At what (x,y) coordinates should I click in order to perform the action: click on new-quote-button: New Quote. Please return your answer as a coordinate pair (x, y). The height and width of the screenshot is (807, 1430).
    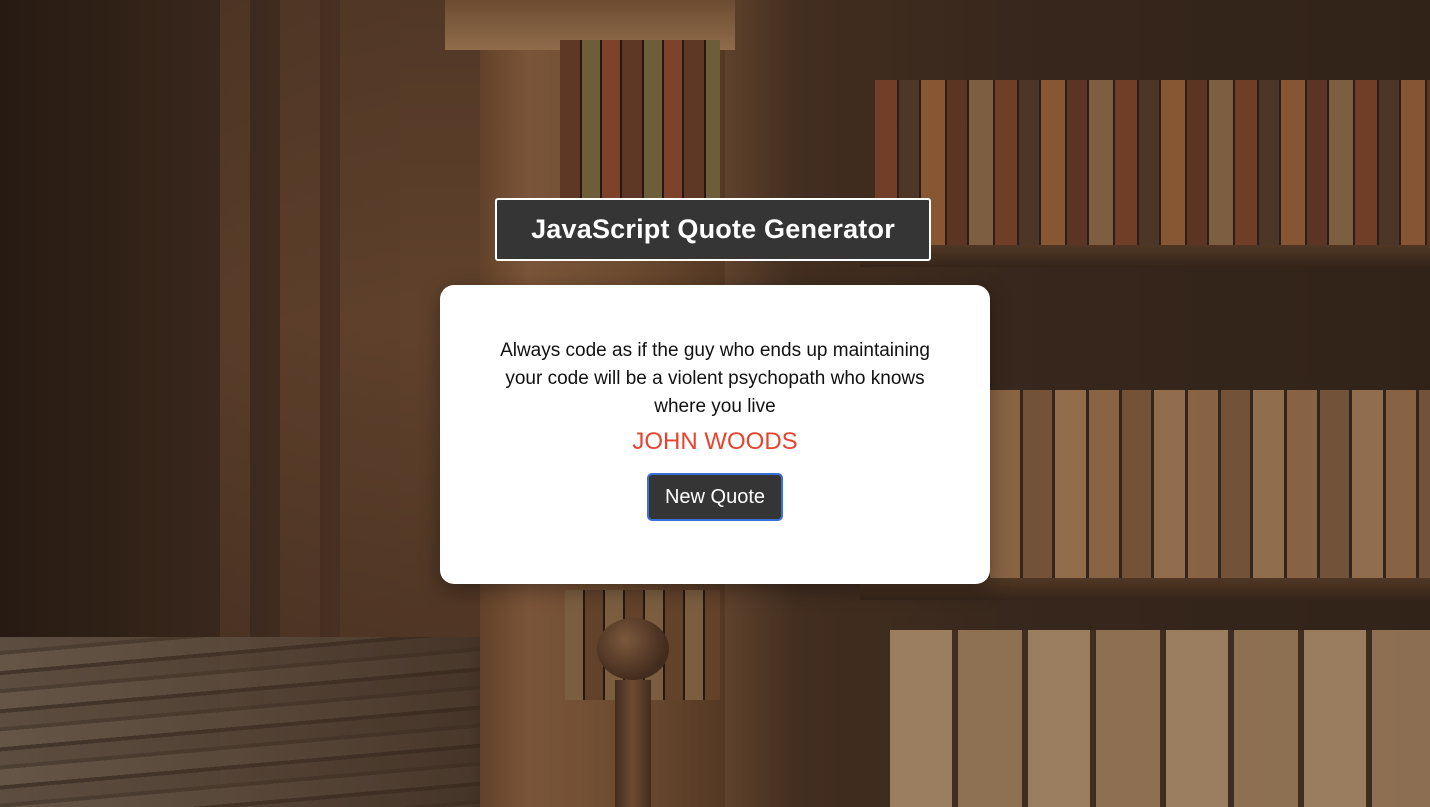
    Looking at the image, I should click on (715, 497).